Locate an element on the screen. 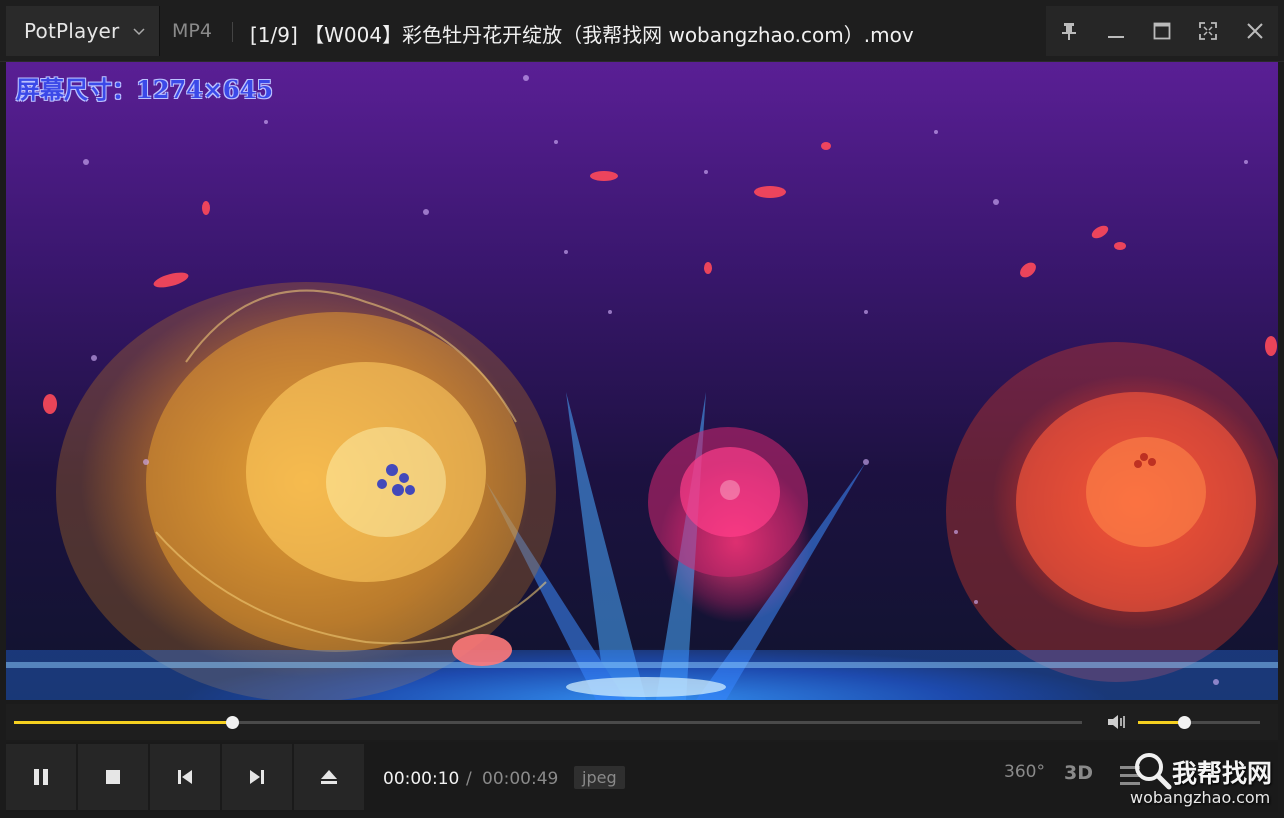  app-menu-button: PotPlayer is located at coordinates (83, 31).